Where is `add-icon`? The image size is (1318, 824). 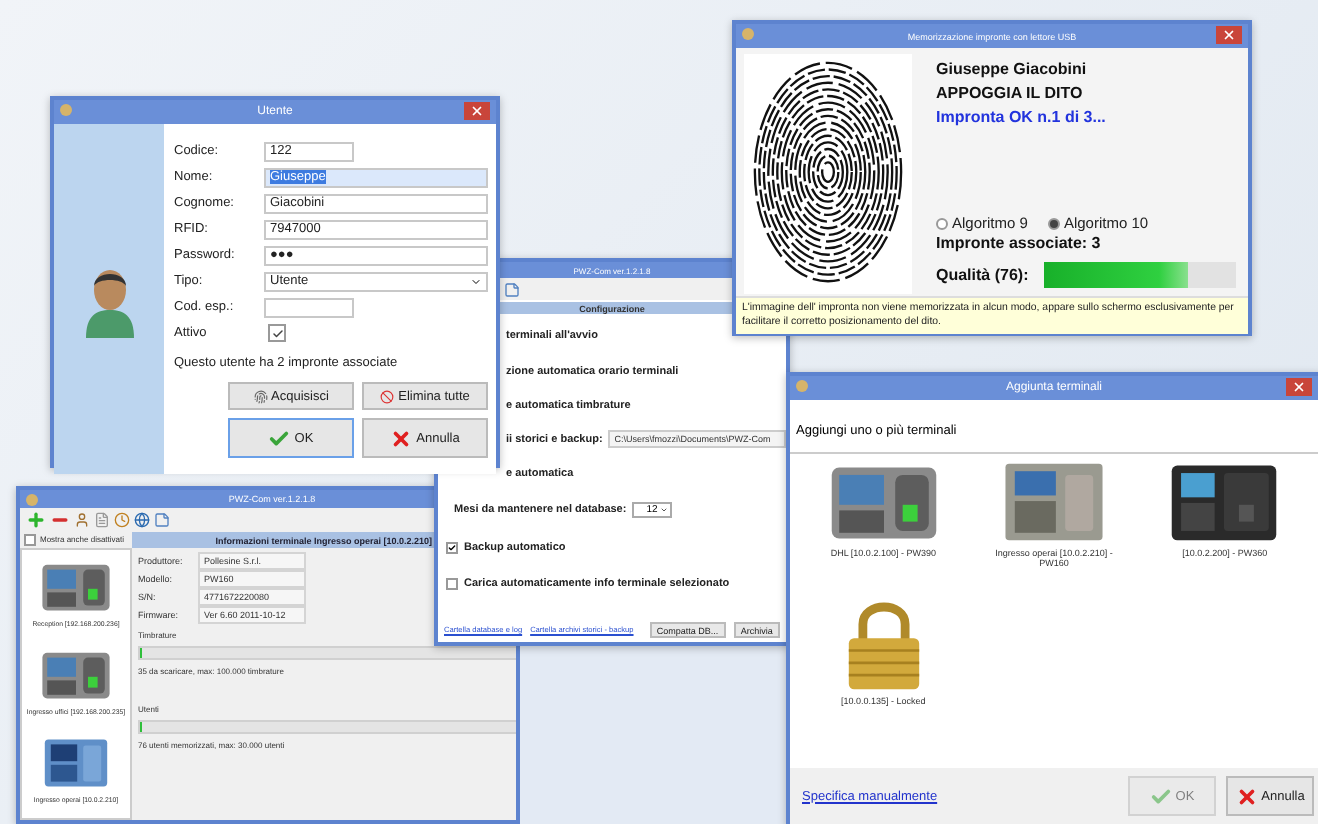
add-icon is located at coordinates (36, 519).